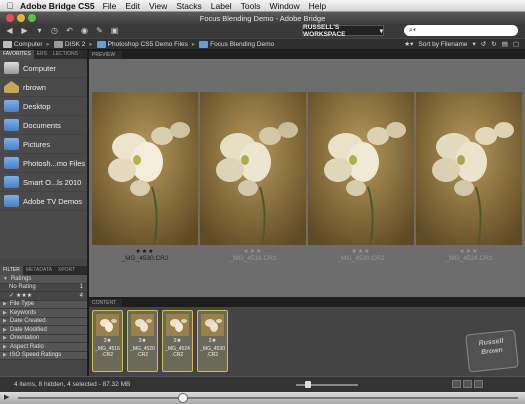 The height and width of the screenshot is (404, 525). What do you see at coordinates (105, 55) in the screenshot?
I see `preview-panel-tab: PREVIEW` at bounding box center [105, 55].